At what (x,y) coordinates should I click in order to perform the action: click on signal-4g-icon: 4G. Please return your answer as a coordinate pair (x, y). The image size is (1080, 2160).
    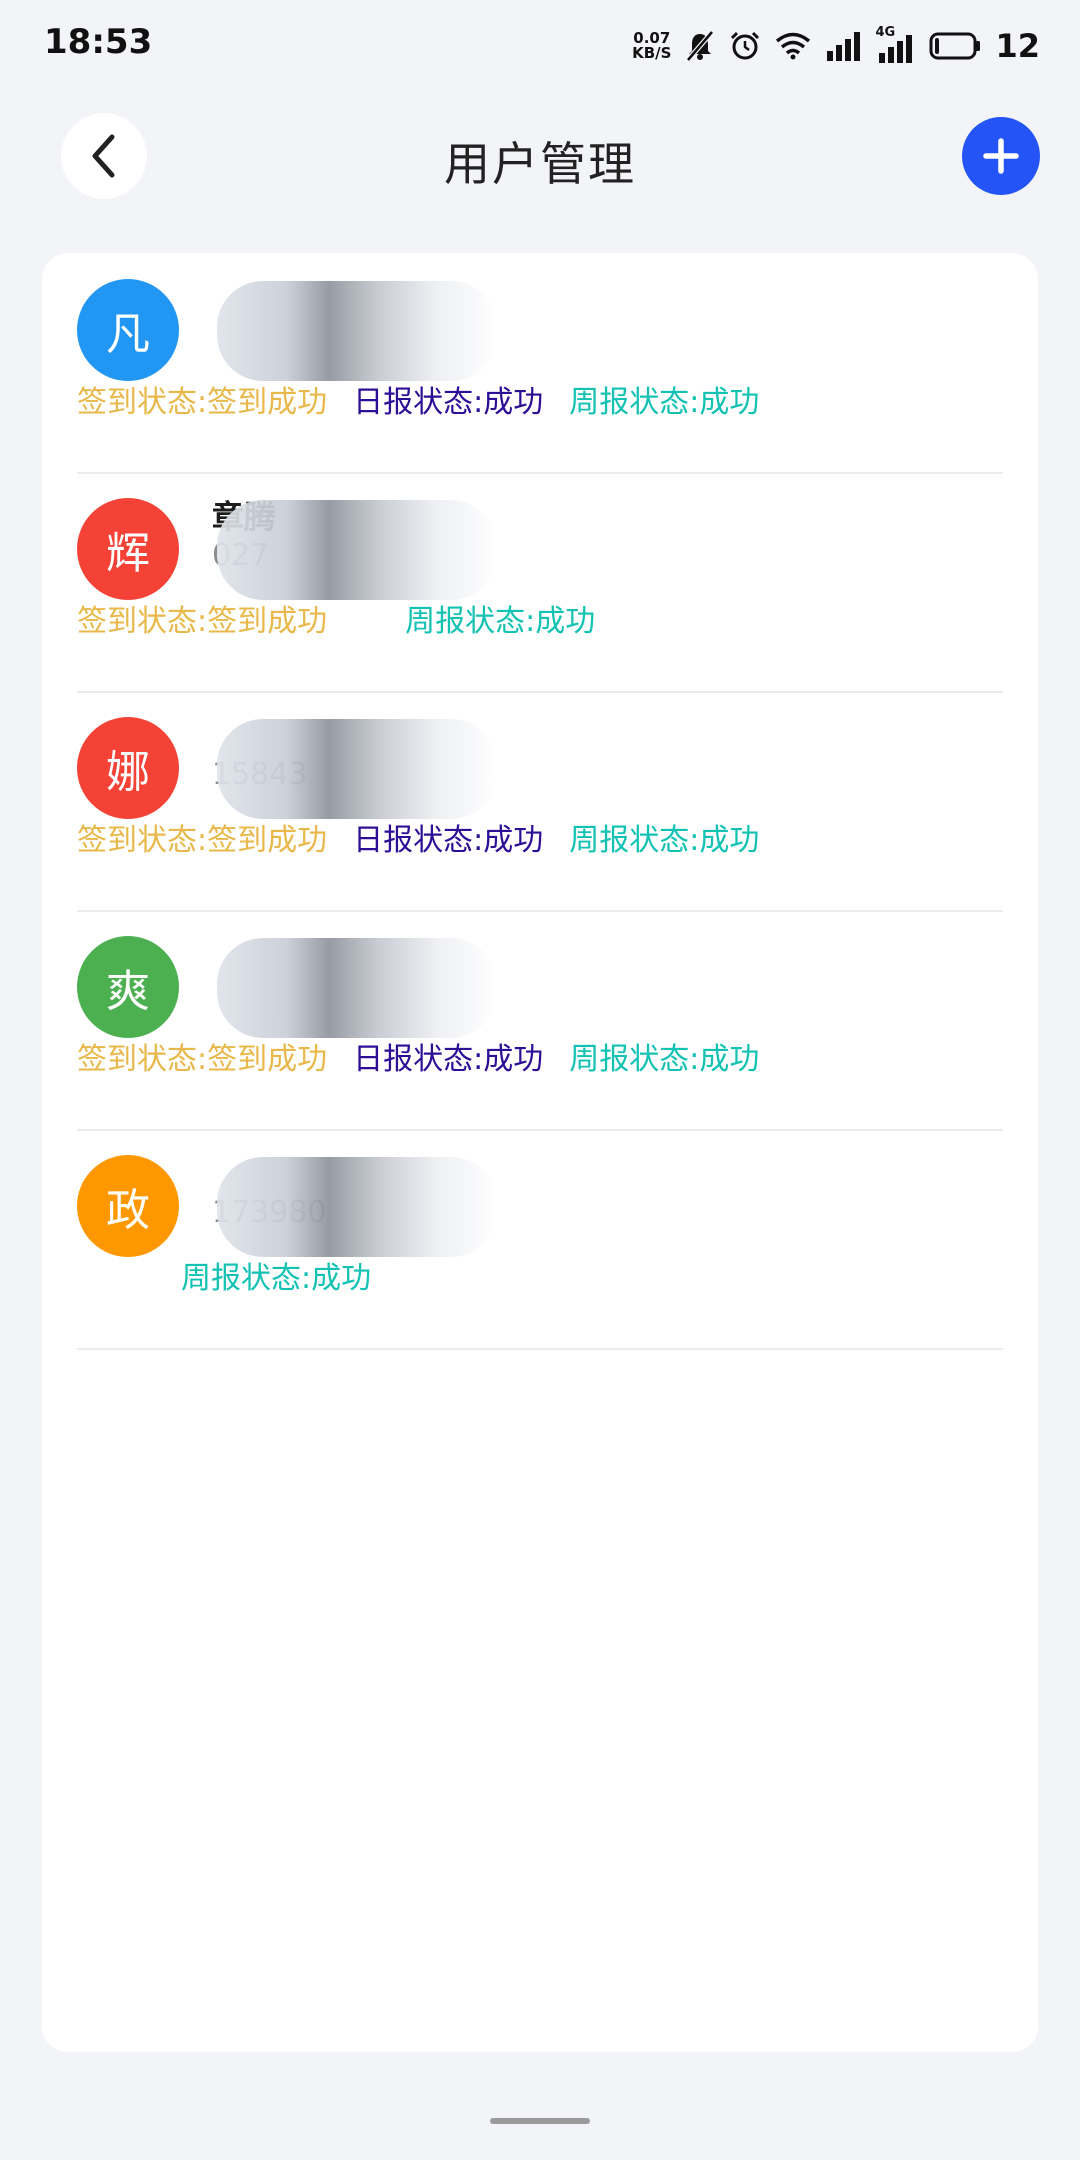
    Looking at the image, I should click on (895, 44).